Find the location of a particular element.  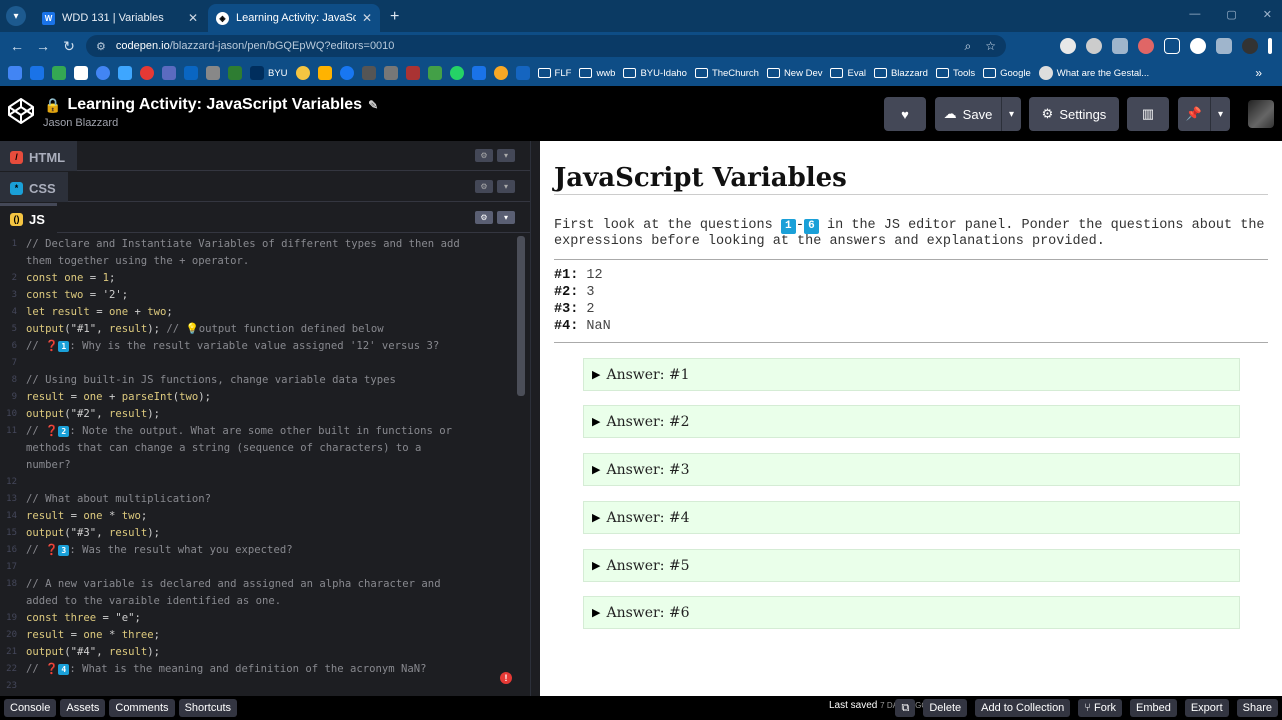

close-window-icon: ✕ is located at coordinates (1267, 14).